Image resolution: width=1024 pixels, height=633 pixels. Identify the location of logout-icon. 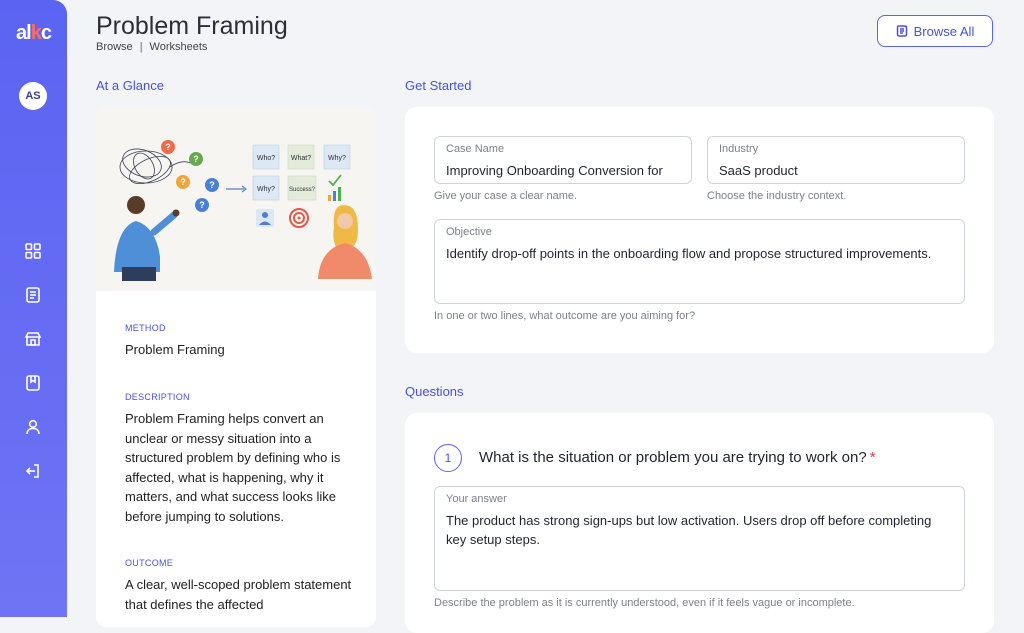
(33, 471).